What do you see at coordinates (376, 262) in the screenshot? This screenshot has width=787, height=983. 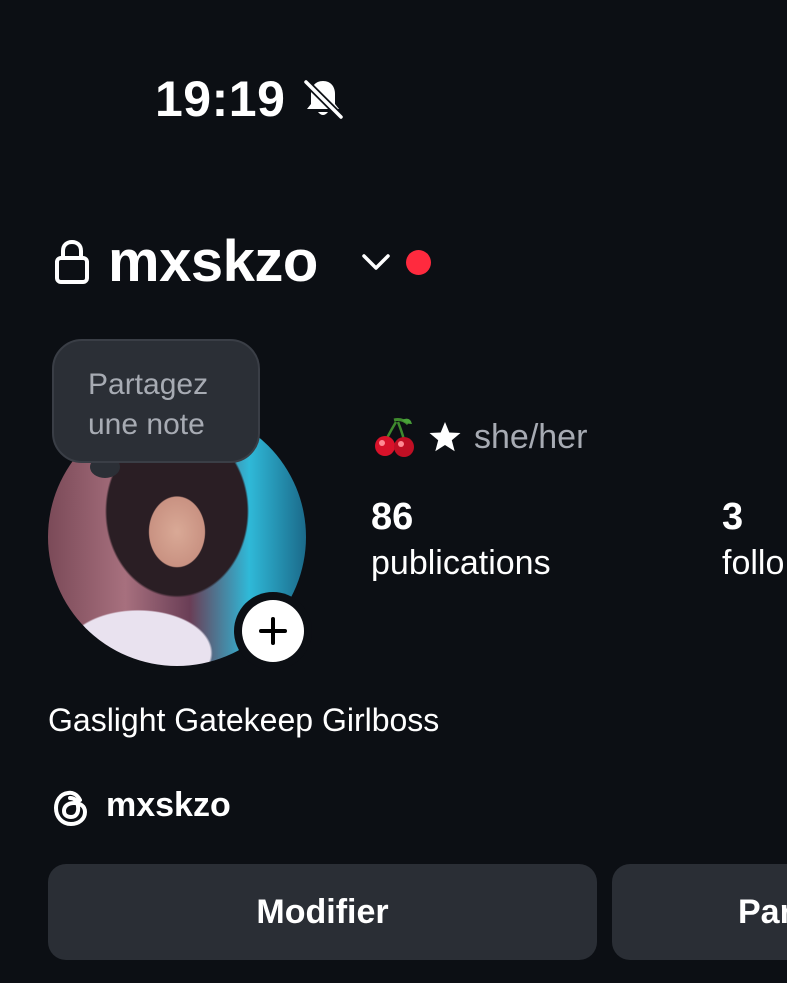 I see `chevron-down-icon` at bounding box center [376, 262].